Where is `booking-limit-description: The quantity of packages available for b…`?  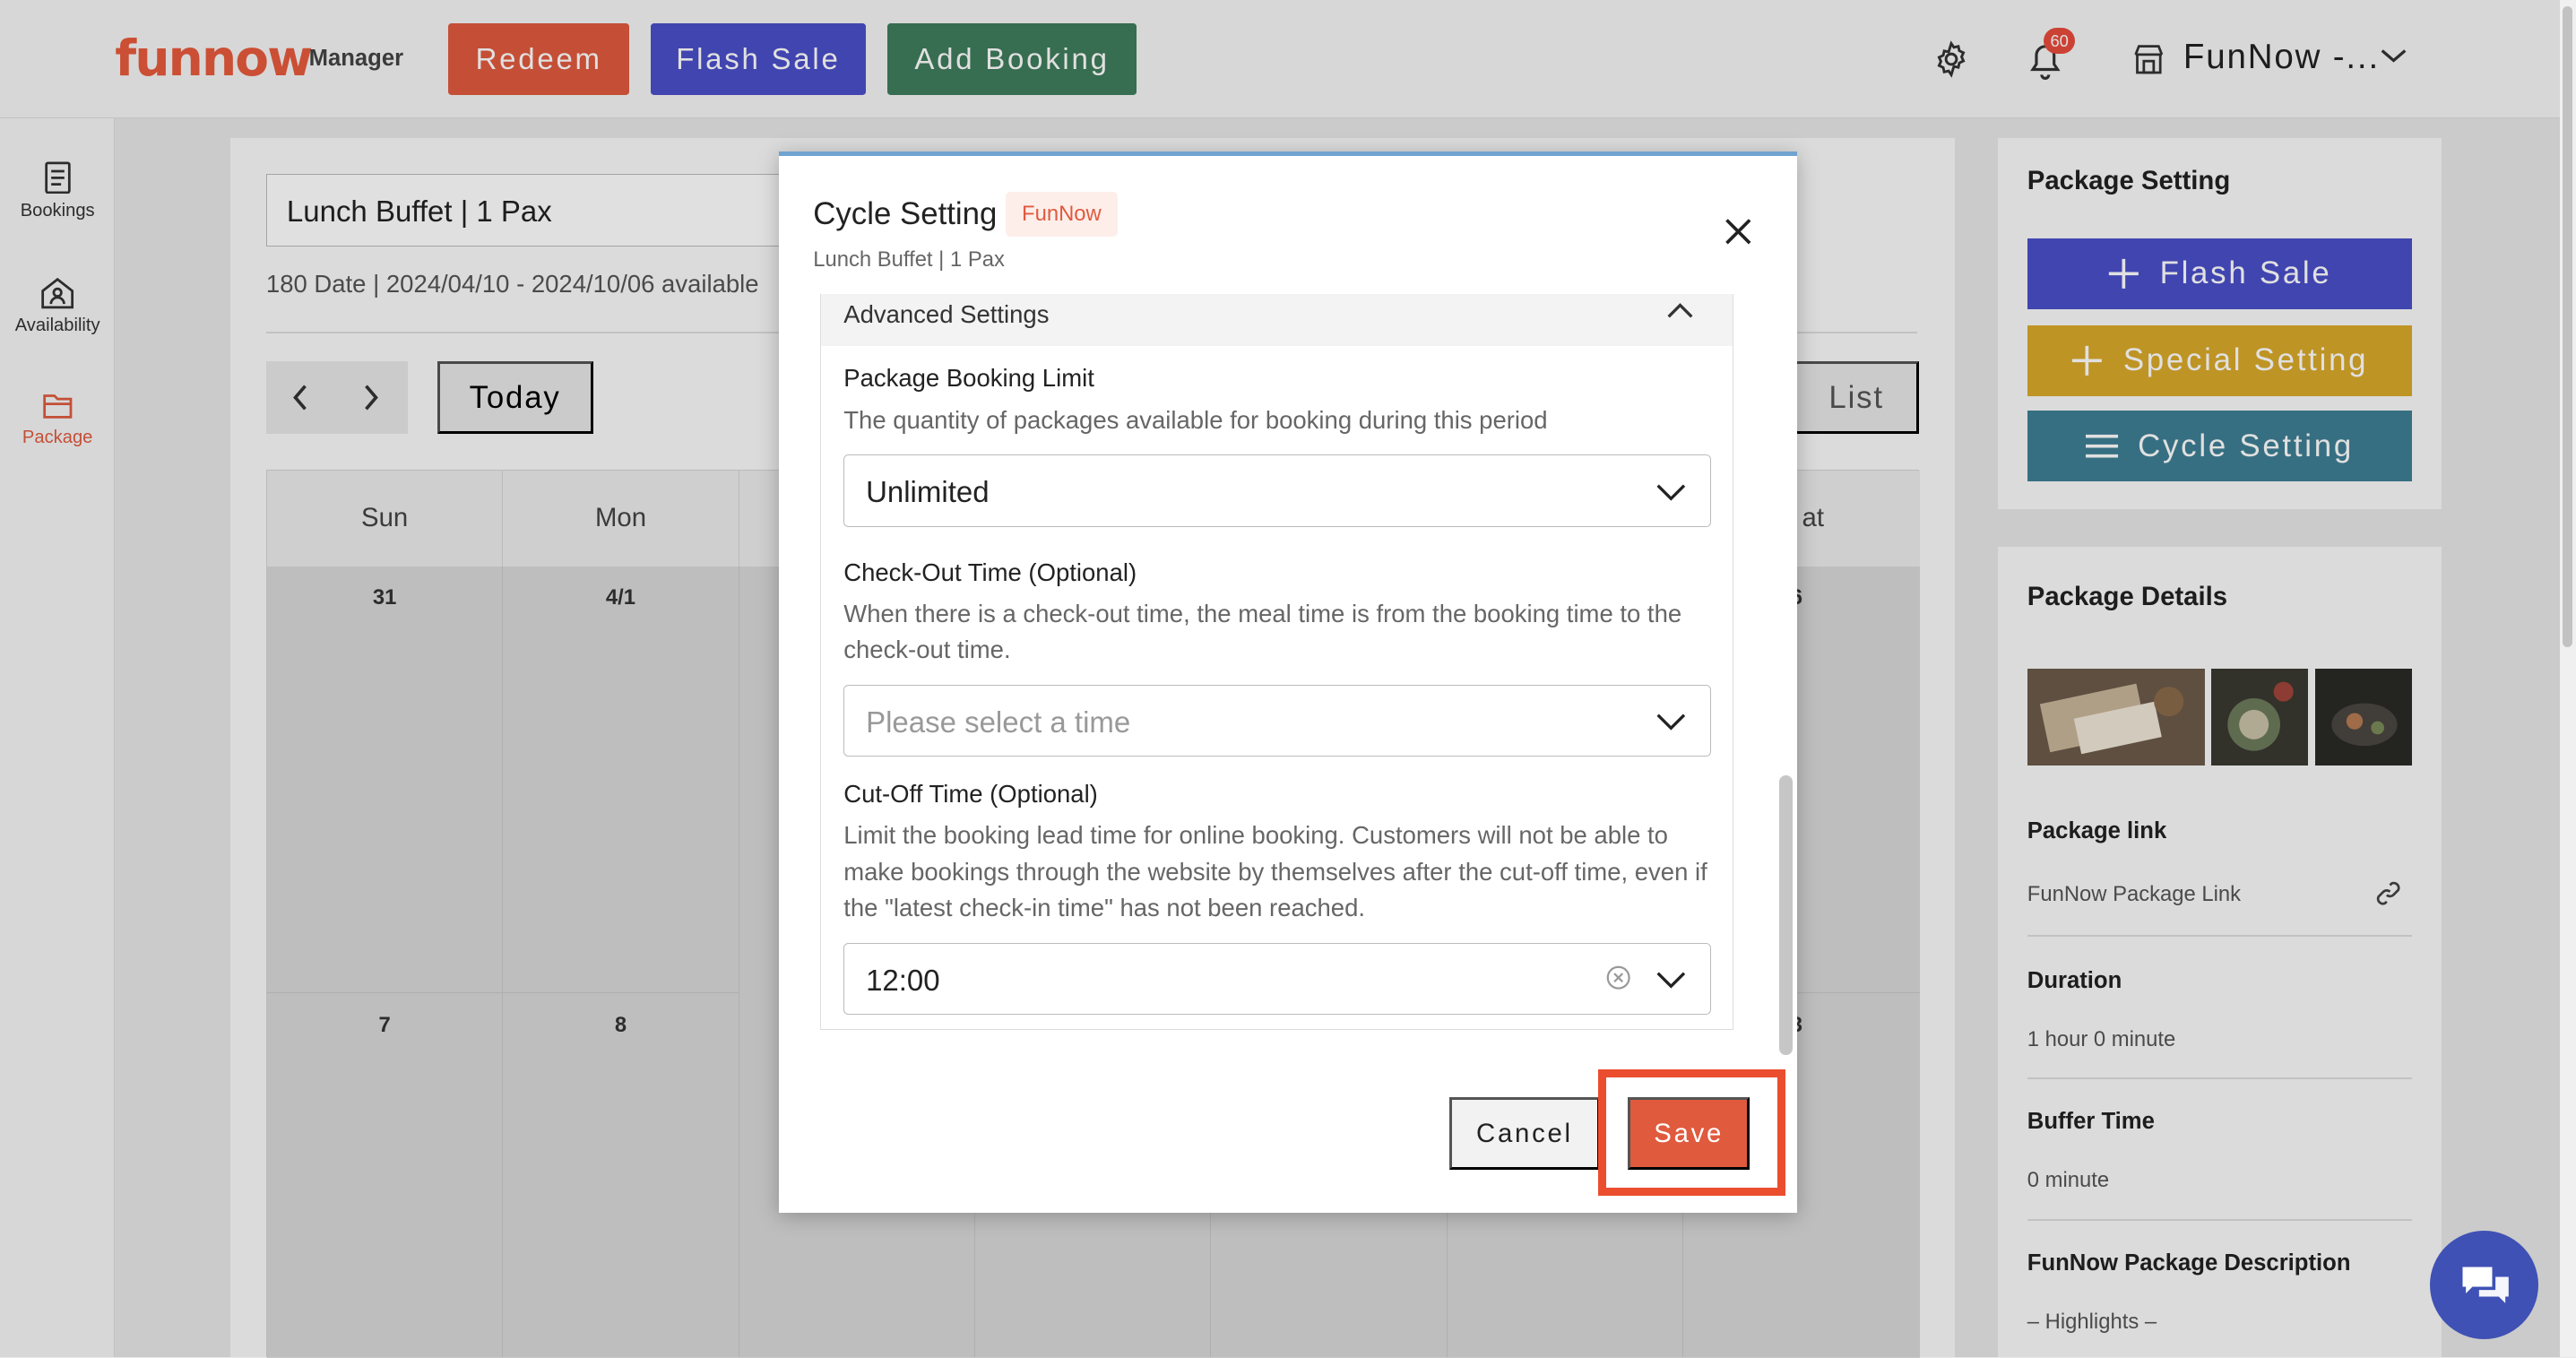 booking-limit-description: The quantity of packages available for b… is located at coordinates (1195, 419).